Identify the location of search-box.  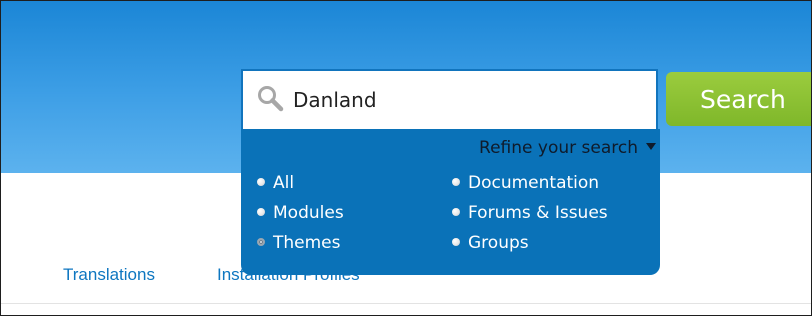
(449, 99).